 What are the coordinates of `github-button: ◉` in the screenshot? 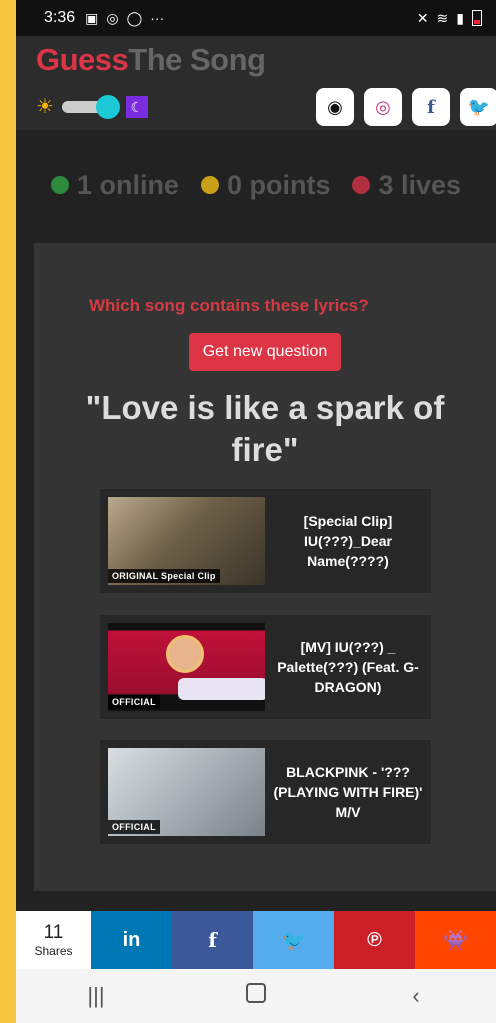 It's located at (335, 107).